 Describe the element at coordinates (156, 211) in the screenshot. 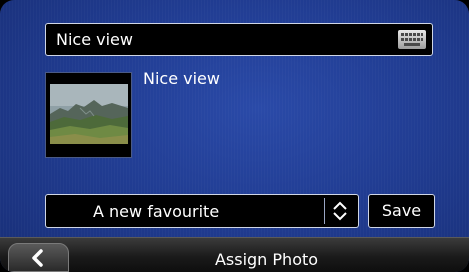

I see `favourite-select-value: A new favourite` at that location.